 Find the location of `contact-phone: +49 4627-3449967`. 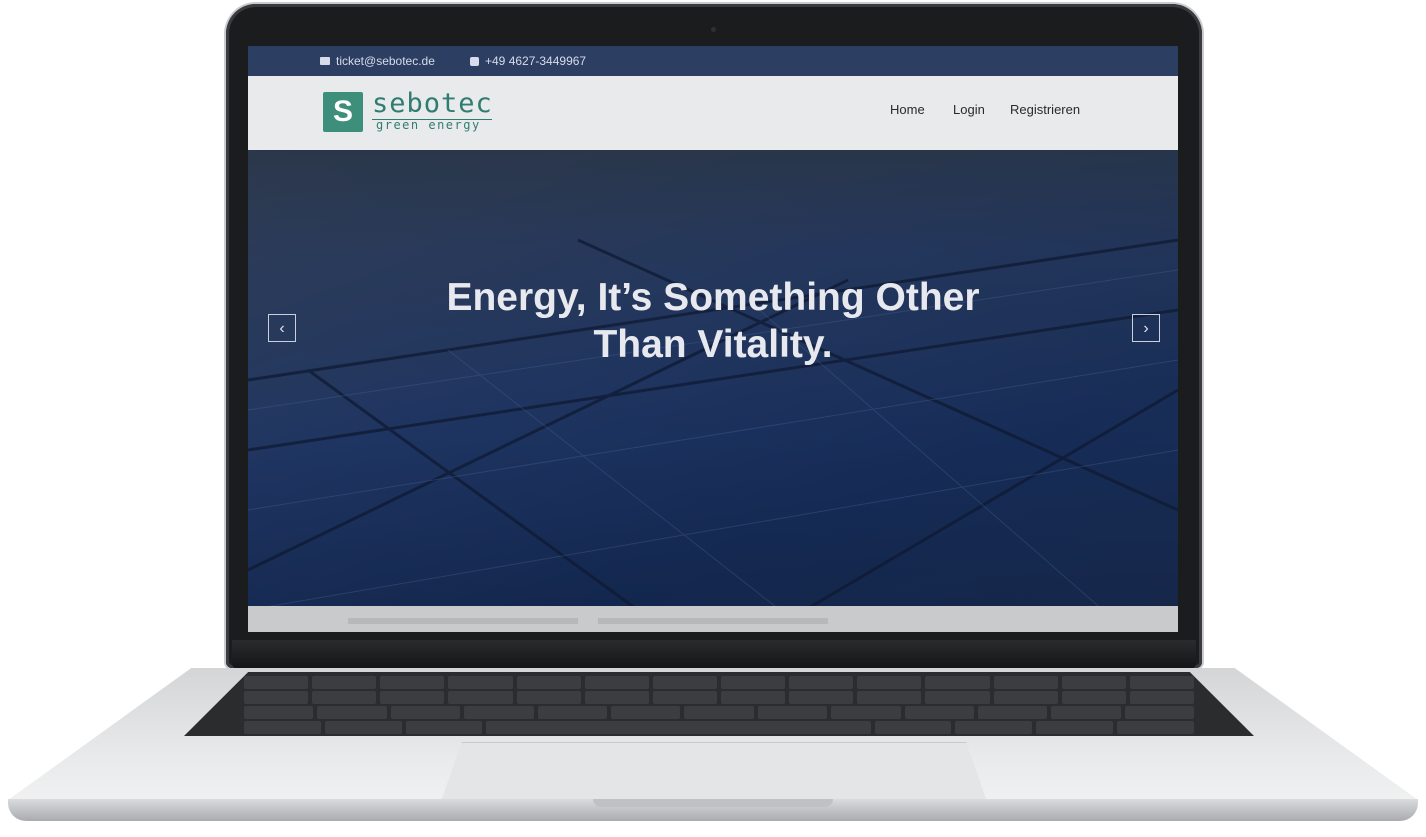

contact-phone: +49 4627-3449967 is located at coordinates (528, 61).